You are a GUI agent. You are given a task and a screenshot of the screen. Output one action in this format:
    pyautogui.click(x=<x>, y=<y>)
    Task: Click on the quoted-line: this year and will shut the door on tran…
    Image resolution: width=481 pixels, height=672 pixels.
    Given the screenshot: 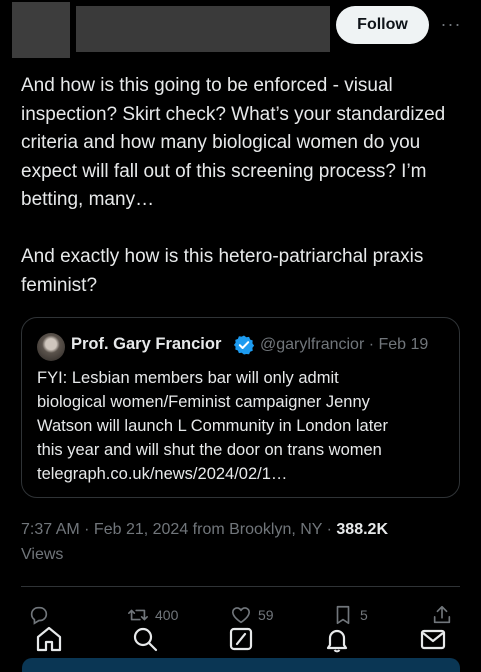 What is the action you would take?
    pyautogui.click(x=209, y=450)
    